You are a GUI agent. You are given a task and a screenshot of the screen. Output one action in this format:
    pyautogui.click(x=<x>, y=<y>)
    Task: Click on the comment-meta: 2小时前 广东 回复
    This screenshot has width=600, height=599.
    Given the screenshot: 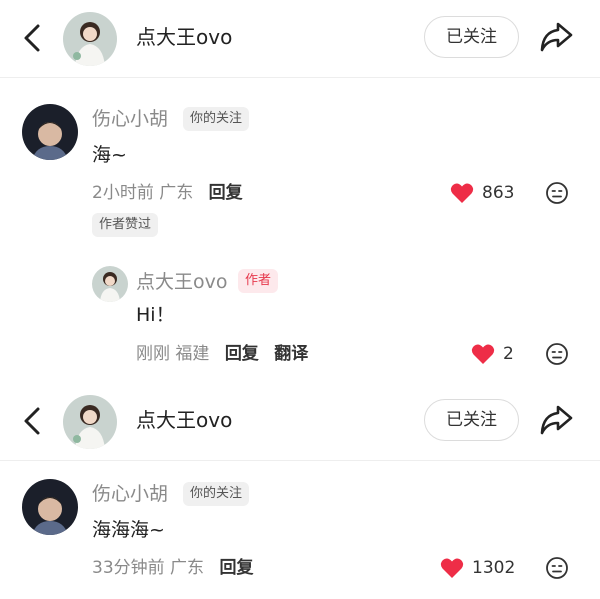 What is the action you would take?
    pyautogui.click(x=167, y=193)
    